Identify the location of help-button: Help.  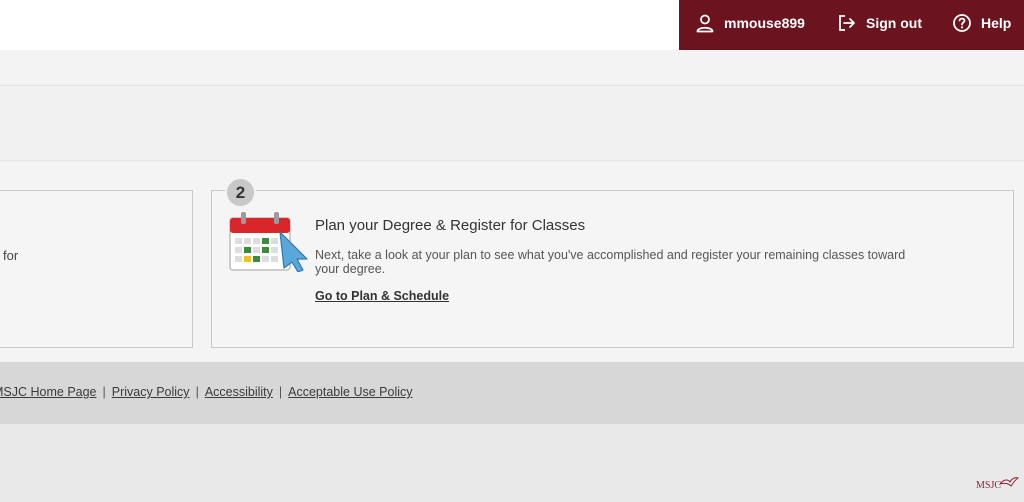
(981, 23).